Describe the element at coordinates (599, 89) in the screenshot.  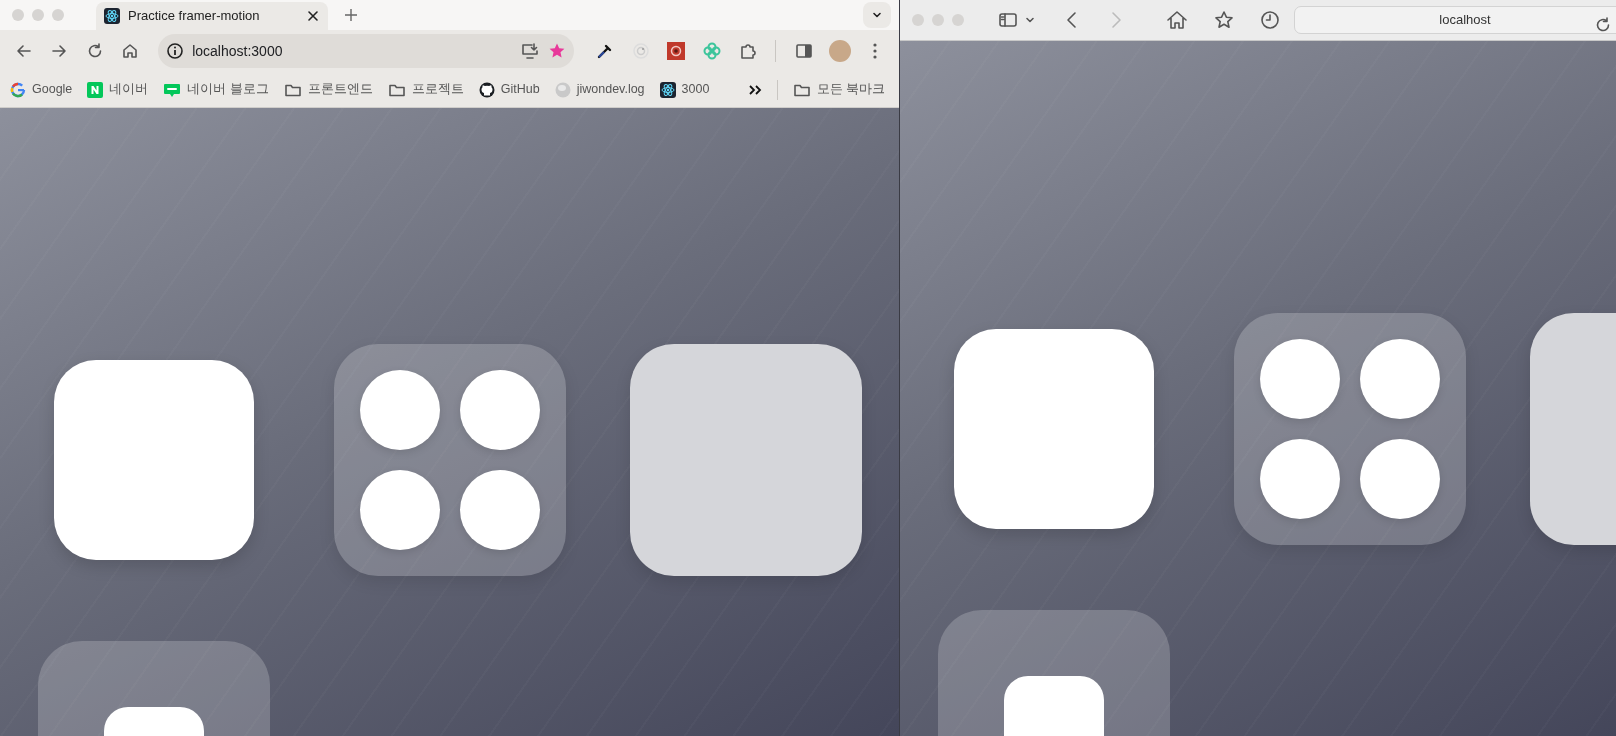
I see `bookmark: jiwondev.log` at that location.